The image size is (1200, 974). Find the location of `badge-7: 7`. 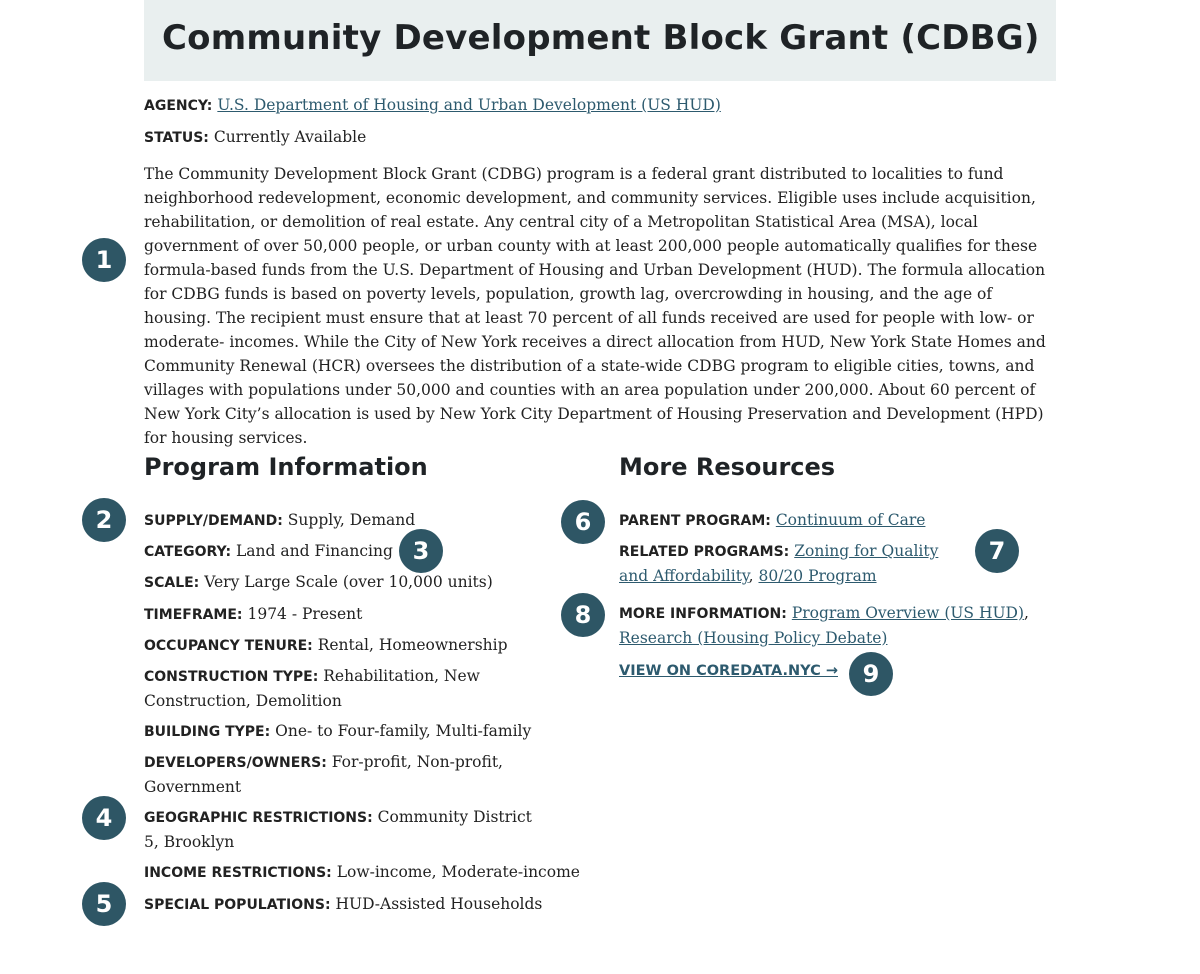

badge-7: 7 is located at coordinates (997, 551).